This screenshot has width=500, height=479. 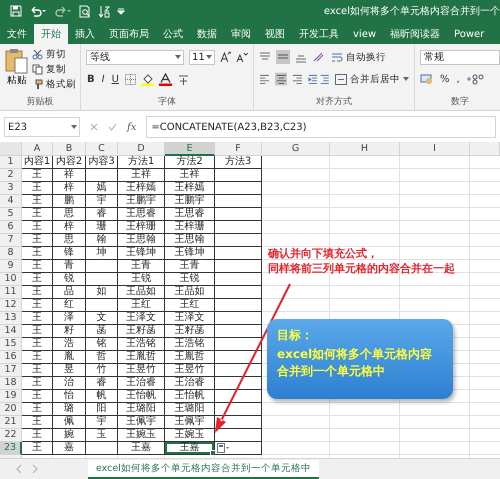 I want to click on decrease-font-icon, so click(x=242, y=57).